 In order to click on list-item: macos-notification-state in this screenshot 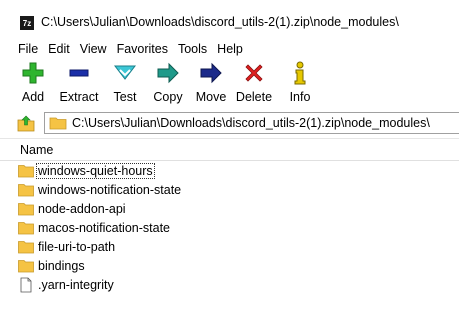, I will do `click(94, 228)`.